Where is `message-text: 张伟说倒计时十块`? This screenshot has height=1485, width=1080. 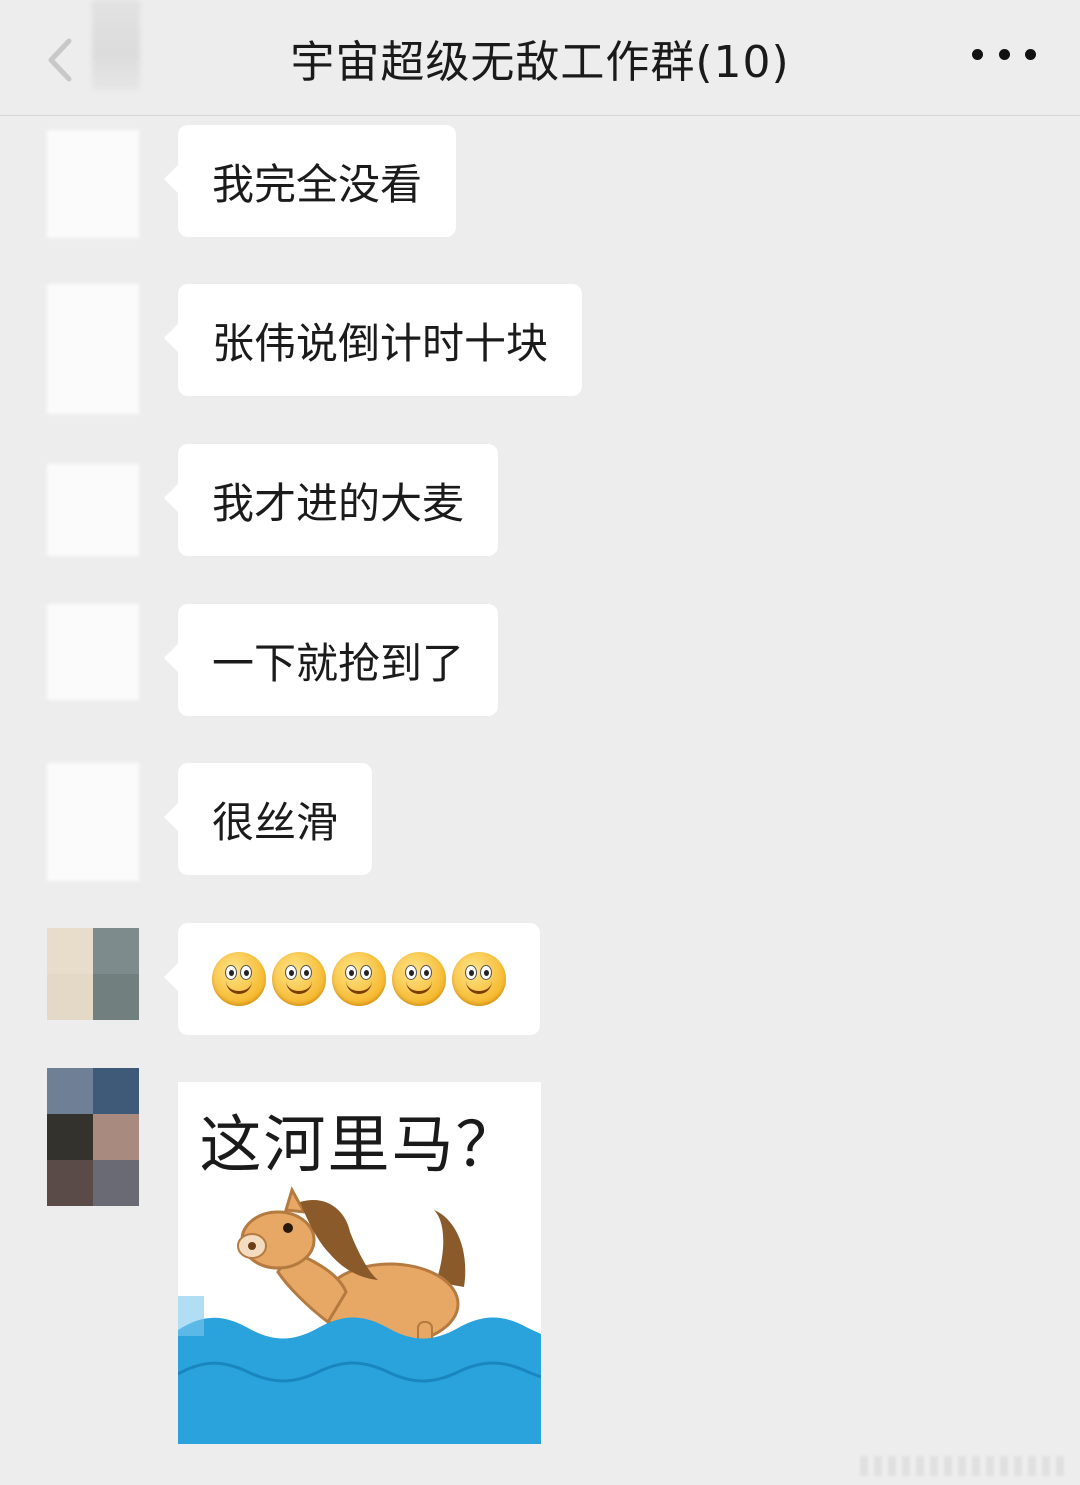
message-text: 张伟说倒计时十块 is located at coordinates (380, 343).